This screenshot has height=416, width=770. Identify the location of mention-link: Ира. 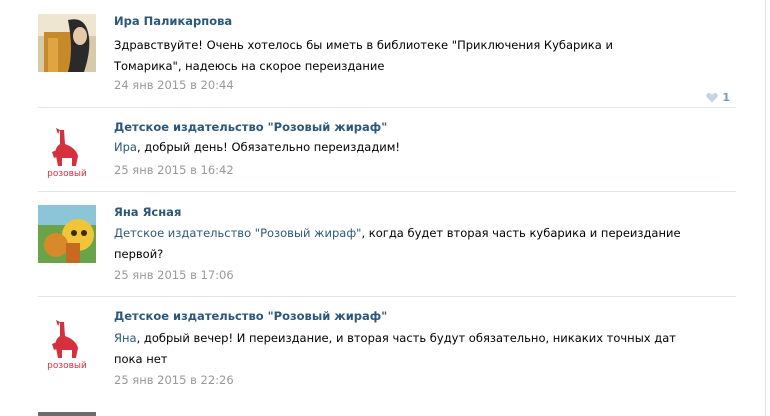
(125, 147).